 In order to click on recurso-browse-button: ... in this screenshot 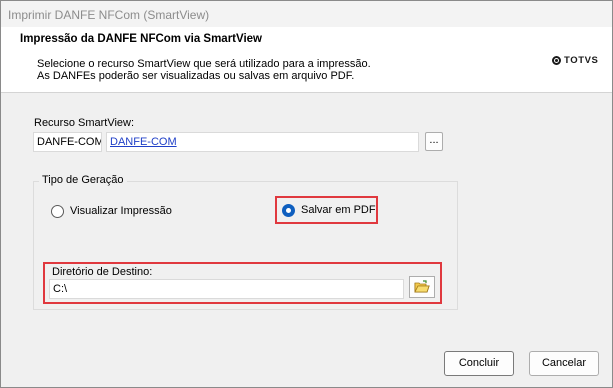, I will do `click(434, 141)`.